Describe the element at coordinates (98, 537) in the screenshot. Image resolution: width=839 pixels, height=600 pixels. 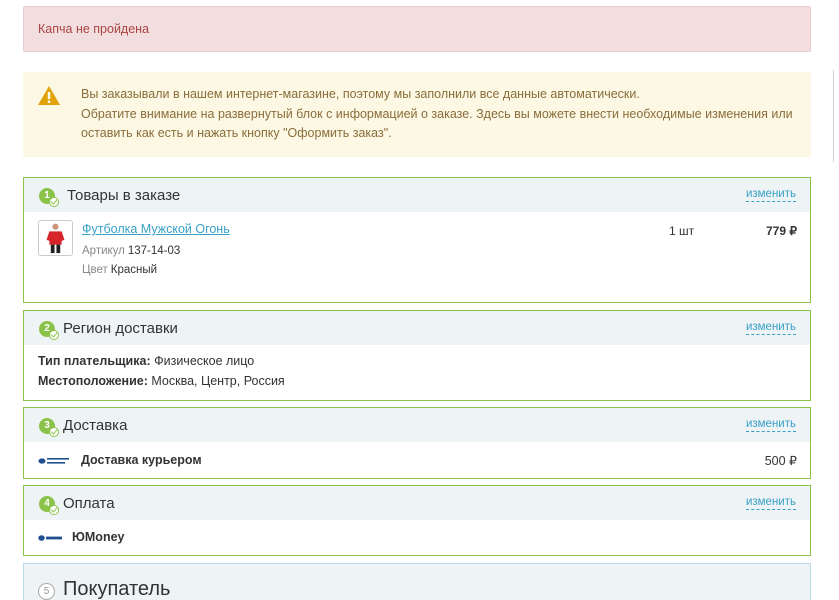
I see `payment-method-name: ЮMoney` at that location.